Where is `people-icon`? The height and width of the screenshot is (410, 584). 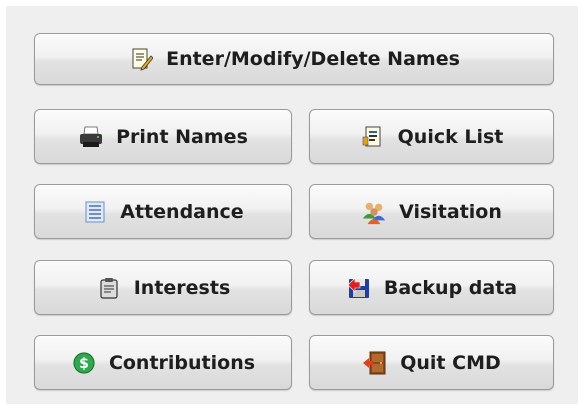 people-icon is located at coordinates (374, 212).